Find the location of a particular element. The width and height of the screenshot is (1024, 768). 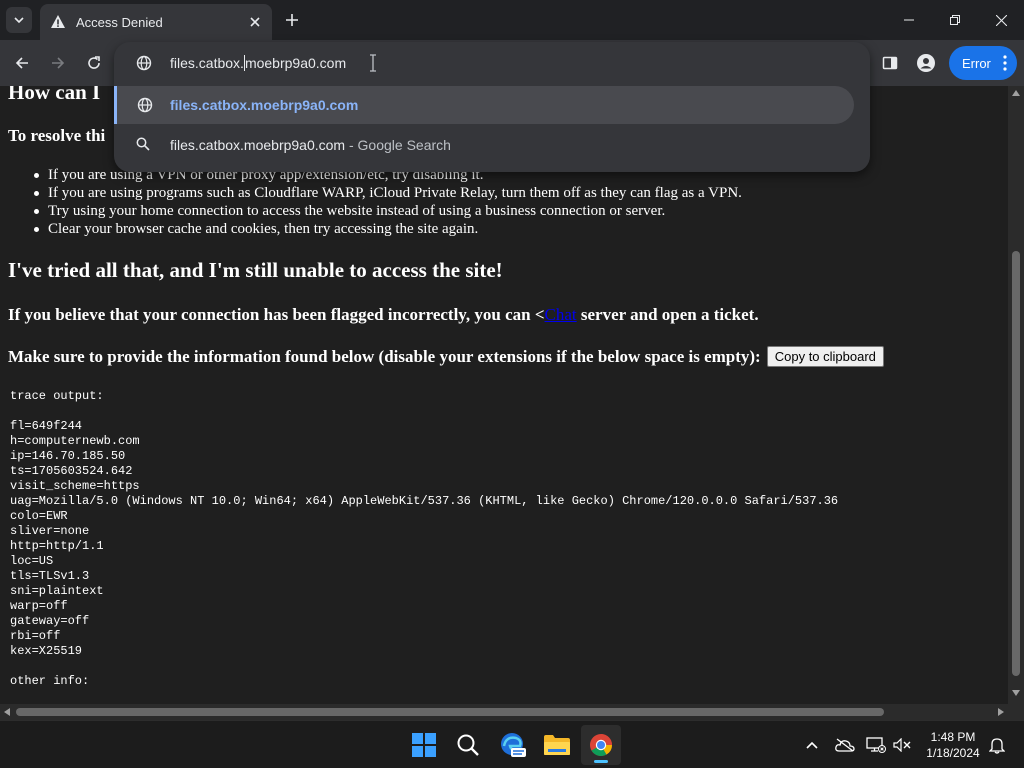

chrome-button is located at coordinates (601, 745).